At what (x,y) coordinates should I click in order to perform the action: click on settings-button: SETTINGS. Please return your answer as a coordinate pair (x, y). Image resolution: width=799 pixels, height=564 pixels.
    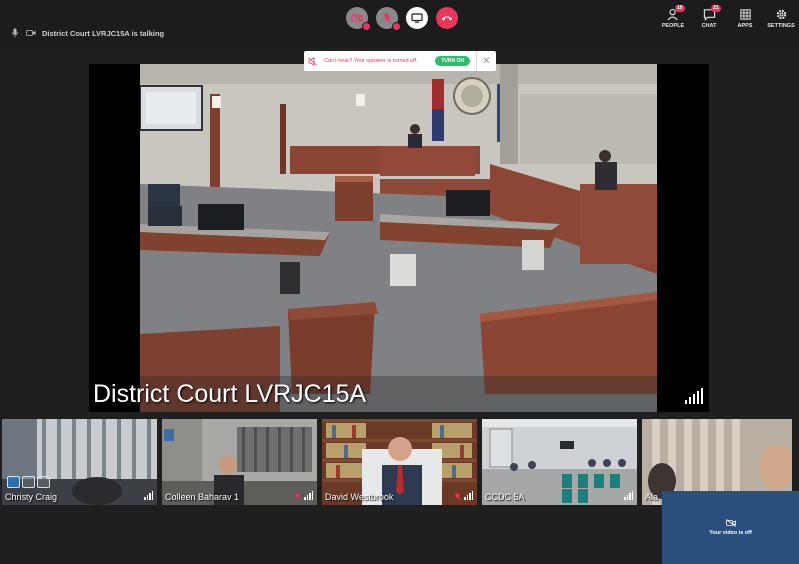
    Looking at the image, I should click on (781, 18).